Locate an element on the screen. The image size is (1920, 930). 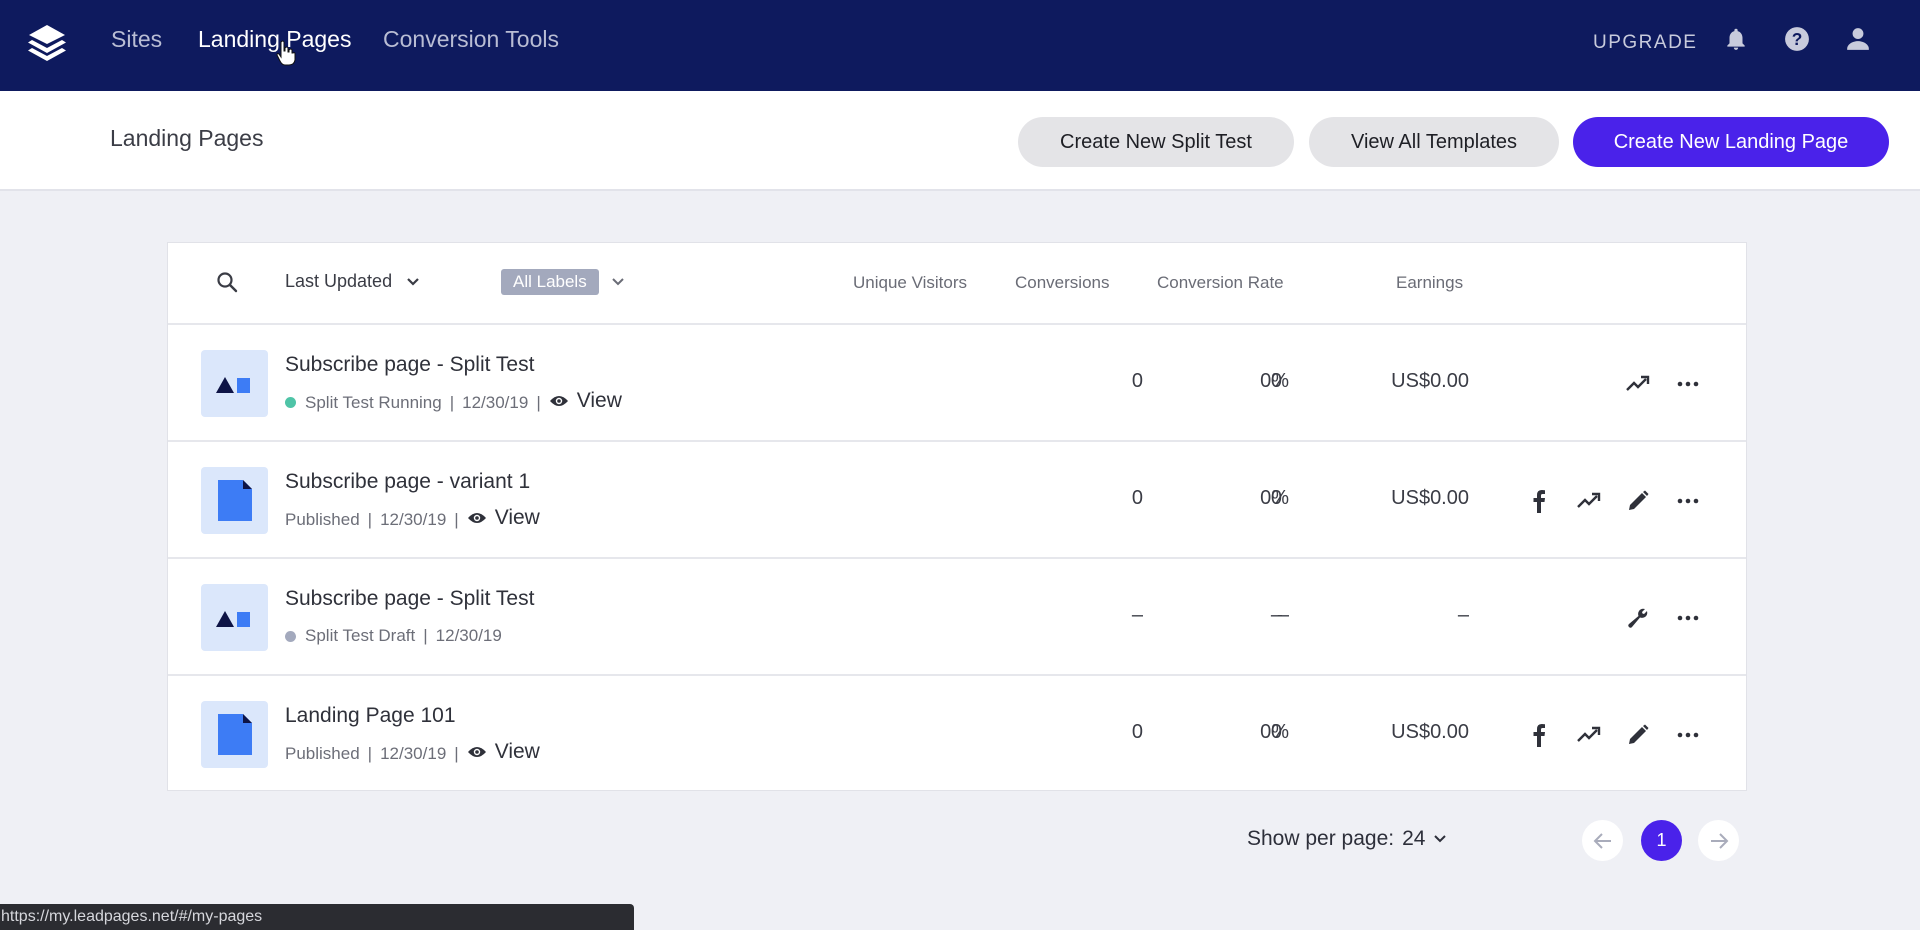
help-icon: ? is located at coordinates (1797, 39).